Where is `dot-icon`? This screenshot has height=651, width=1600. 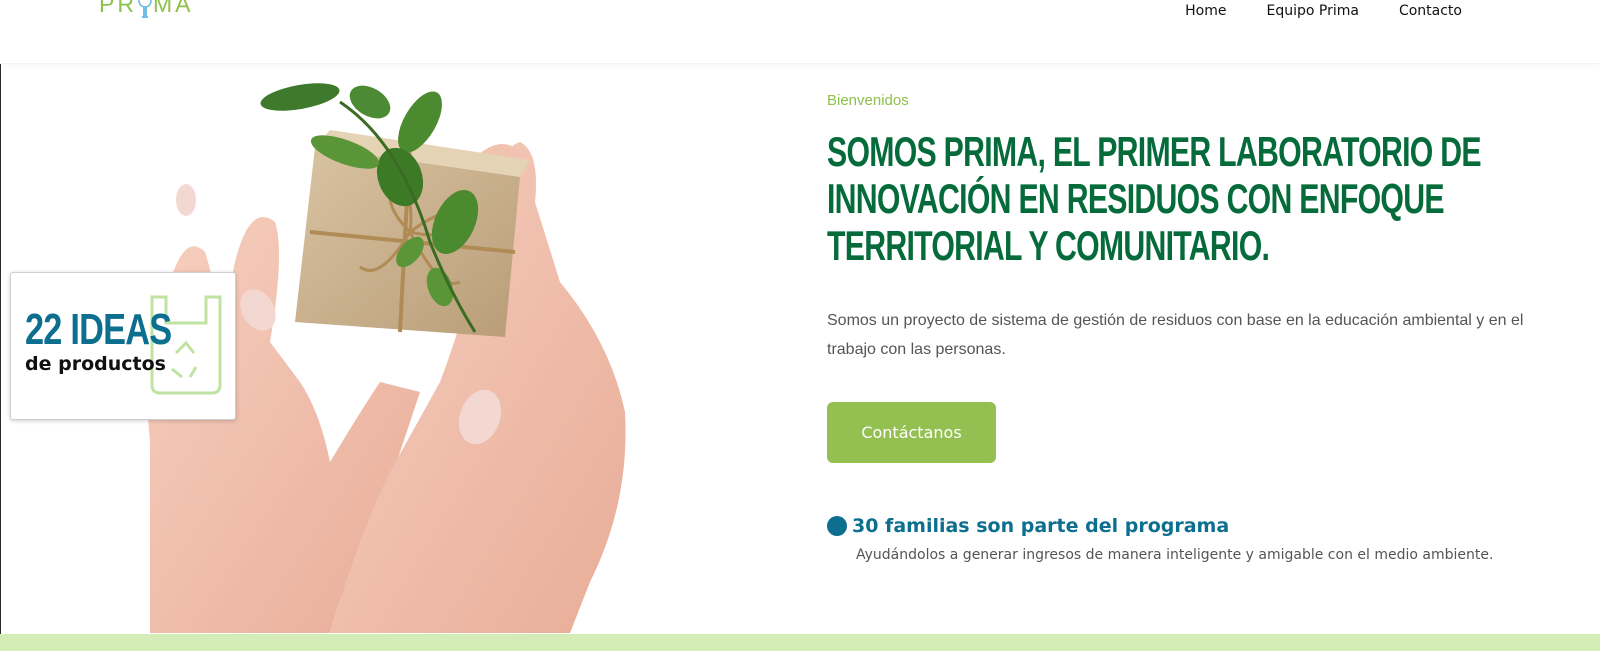
dot-icon is located at coordinates (837, 526).